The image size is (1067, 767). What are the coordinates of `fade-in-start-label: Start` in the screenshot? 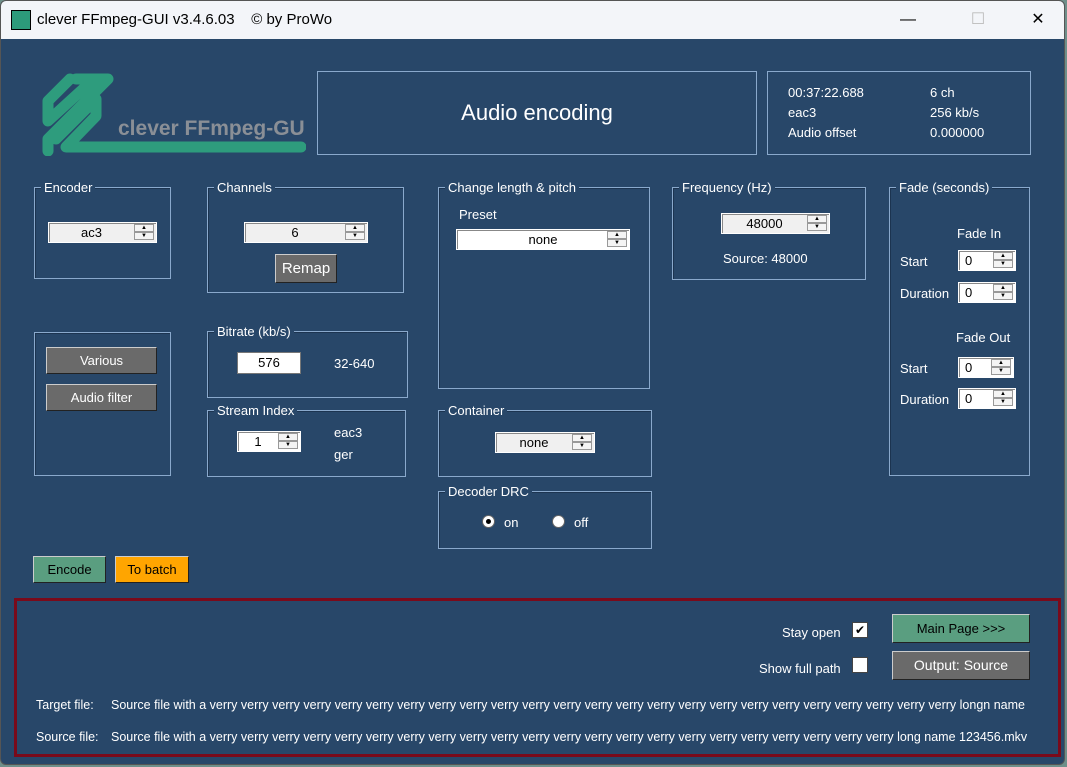 It's located at (914, 261).